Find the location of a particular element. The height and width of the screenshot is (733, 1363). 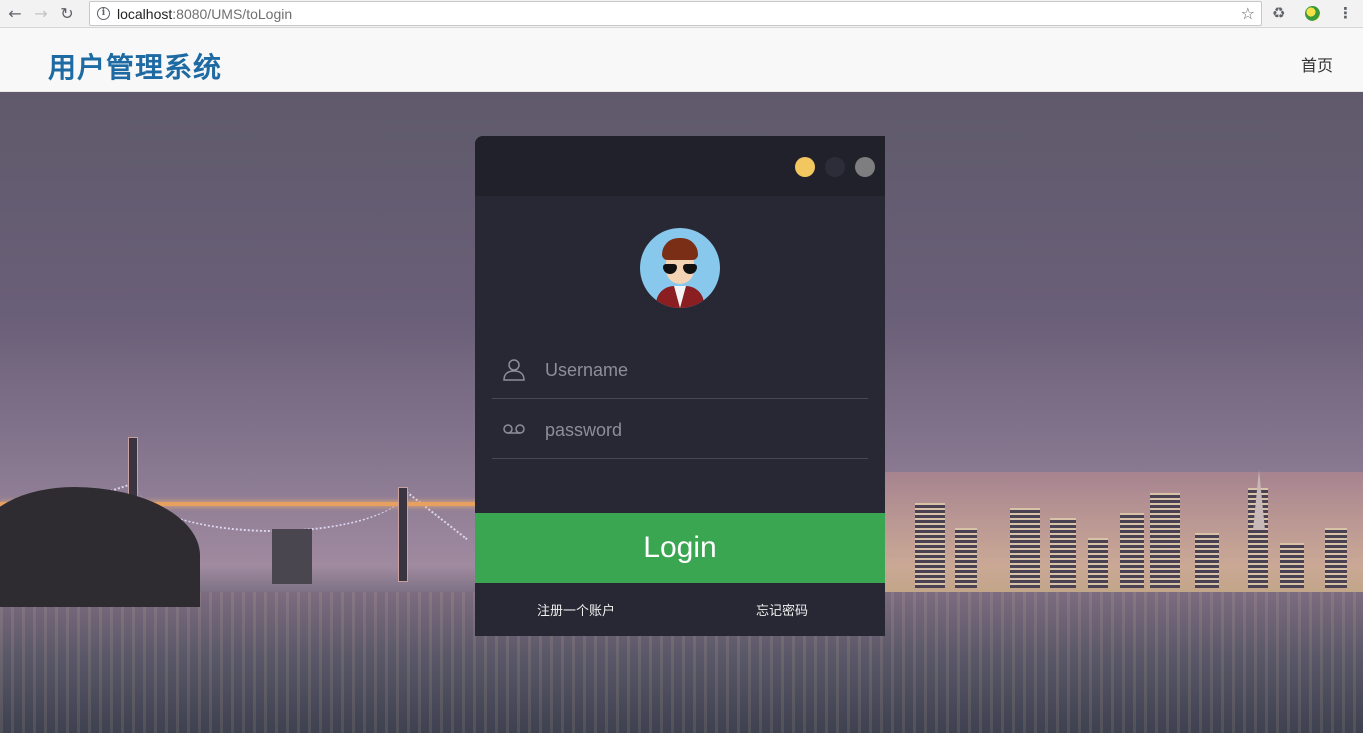

tower-spire is located at coordinates (1259, 500).